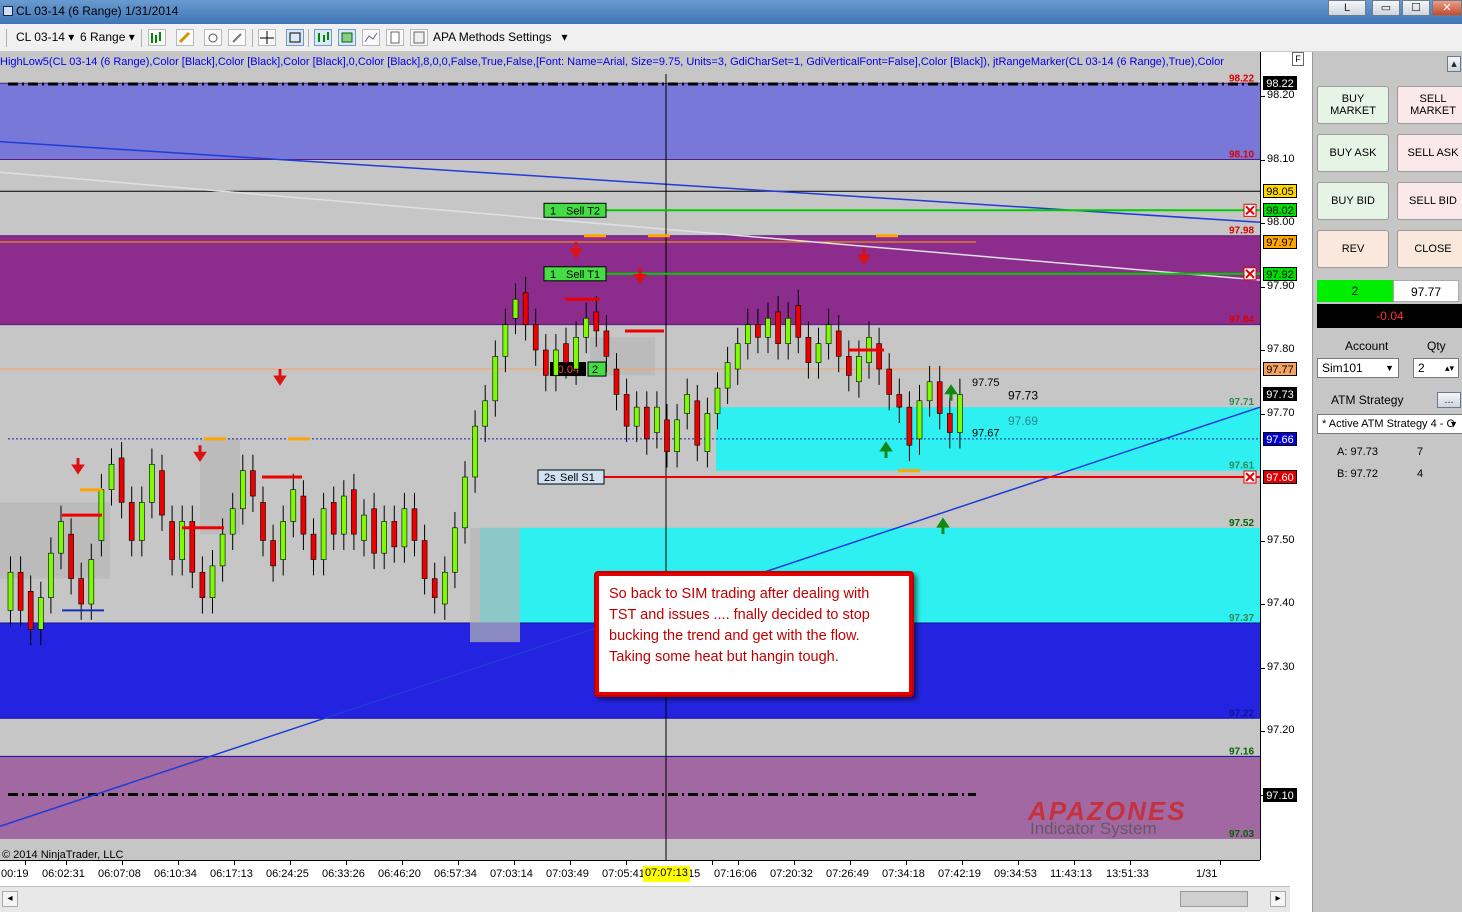  I want to click on sell-market-button: SELL MARKET, so click(1429, 105).